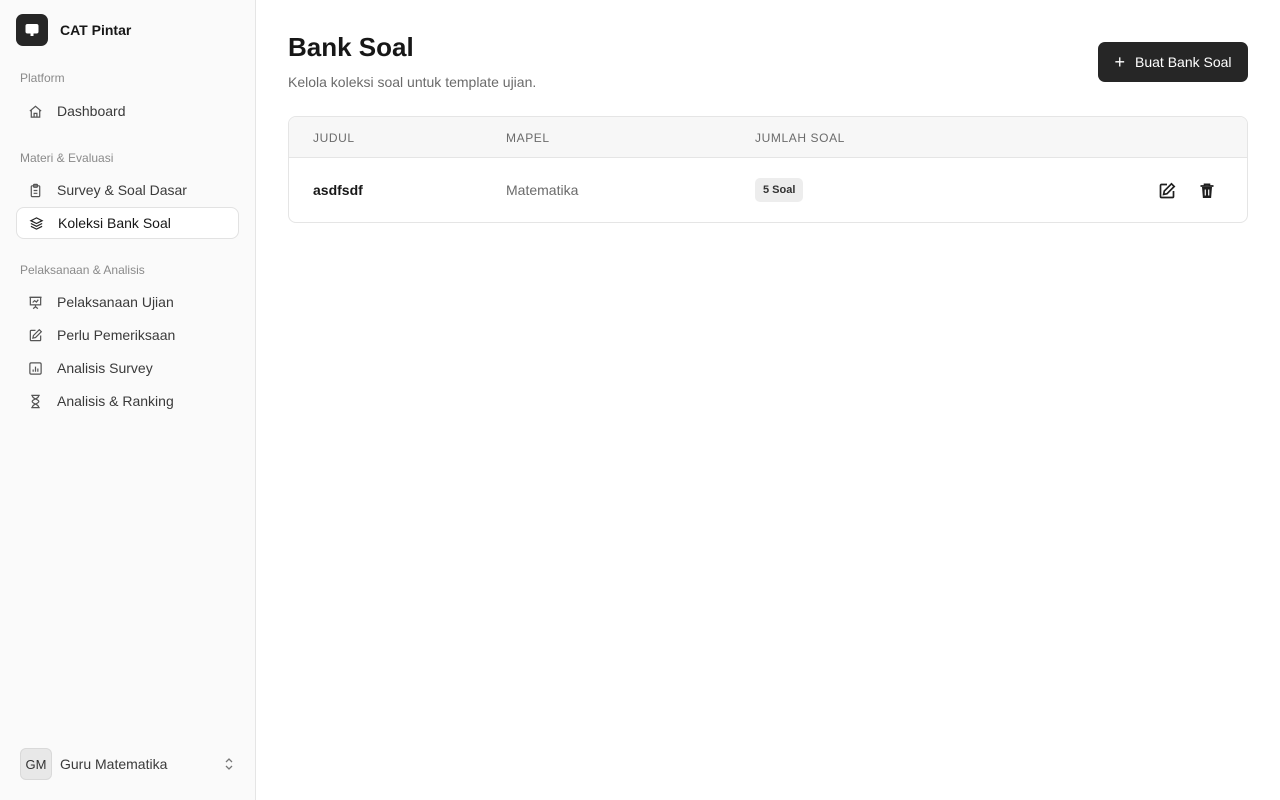  Describe the element at coordinates (35, 111) in the screenshot. I see `home-icon` at that location.